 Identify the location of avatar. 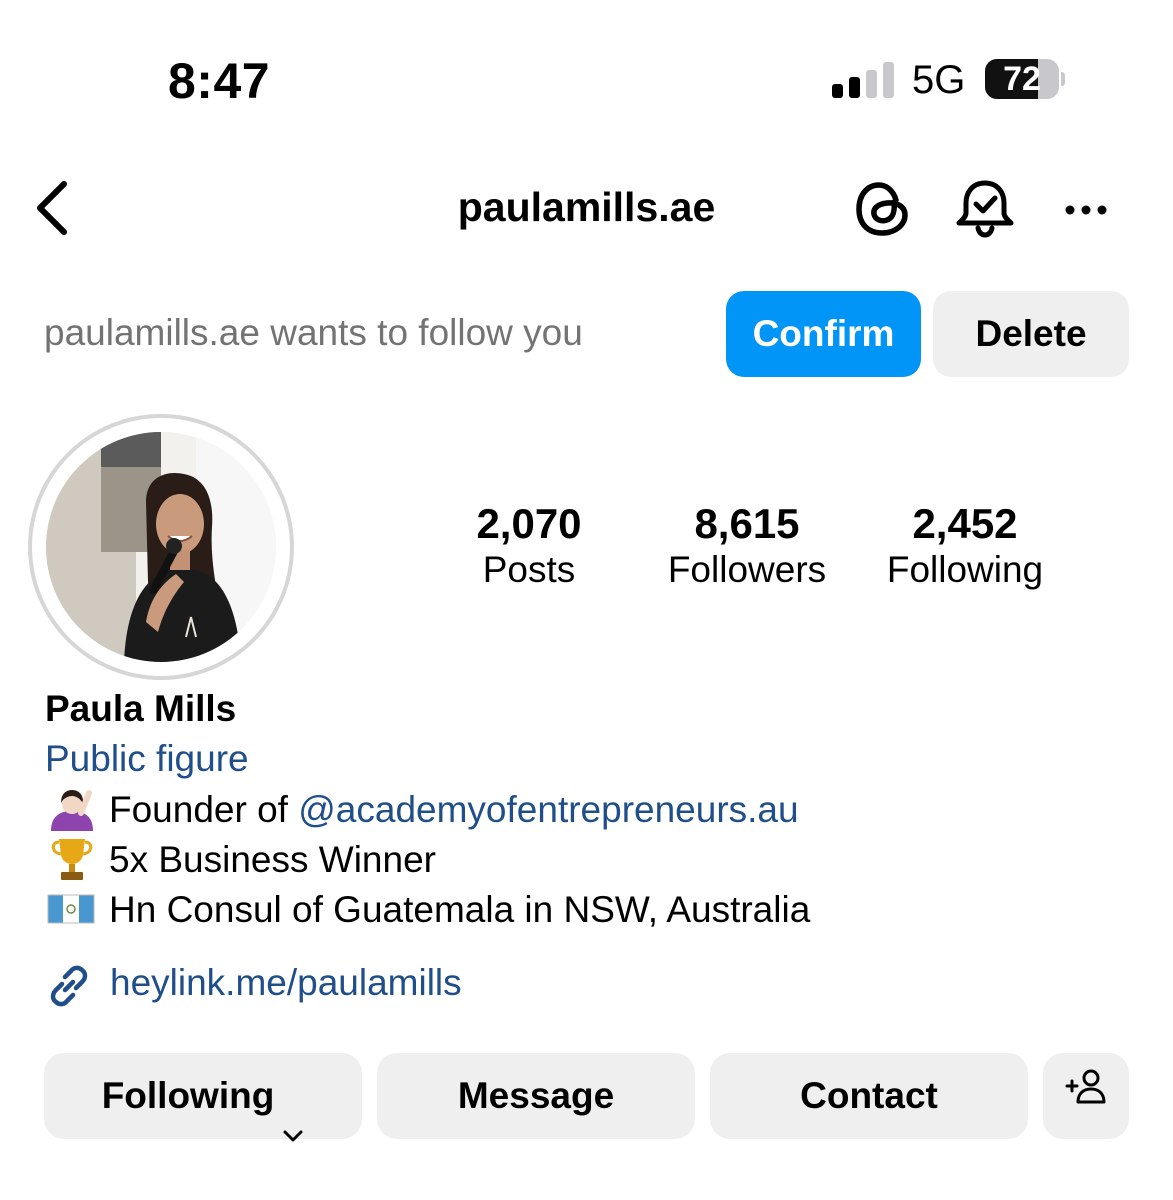
(161, 547).